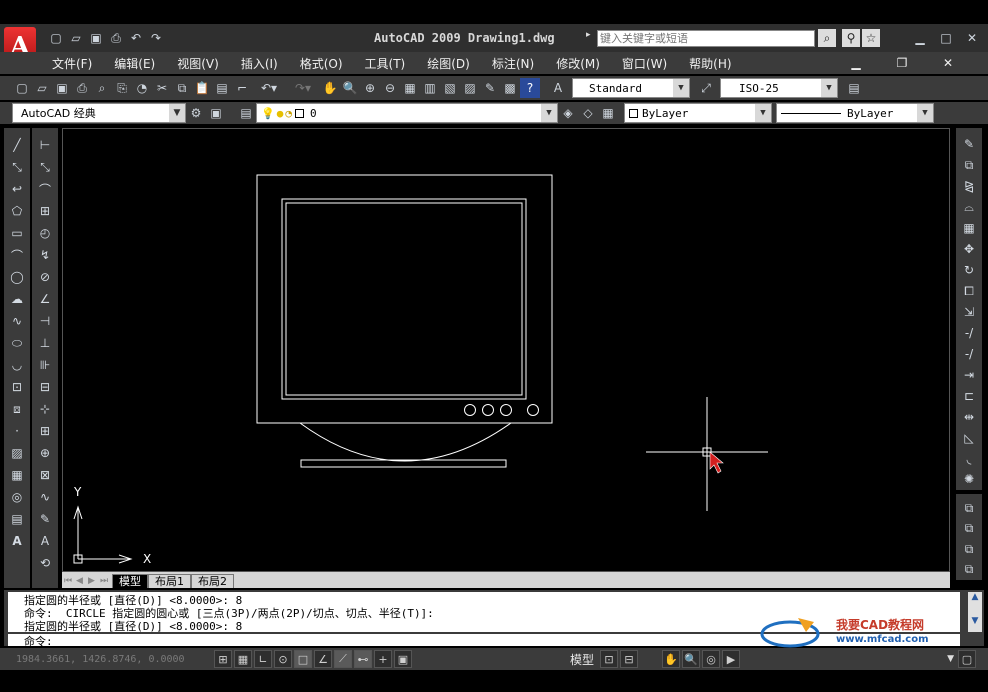 This screenshot has height=692, width=988. I want to click on print-icon: ⎙, so click(116, 38).